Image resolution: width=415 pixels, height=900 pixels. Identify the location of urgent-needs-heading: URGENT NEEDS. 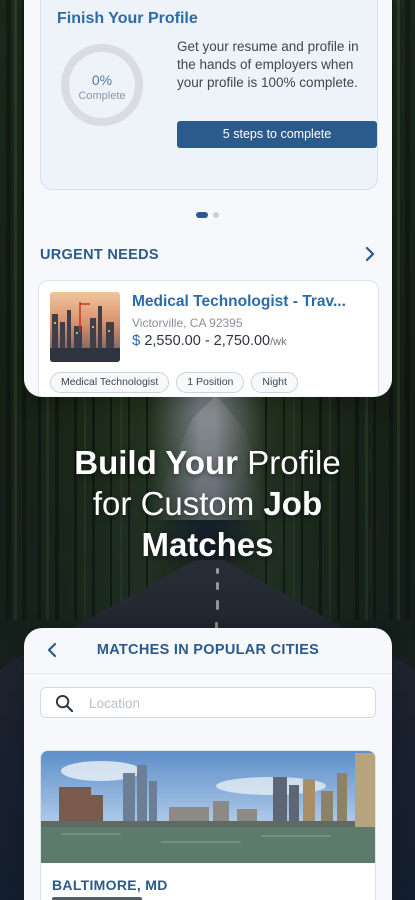
(99, 255).